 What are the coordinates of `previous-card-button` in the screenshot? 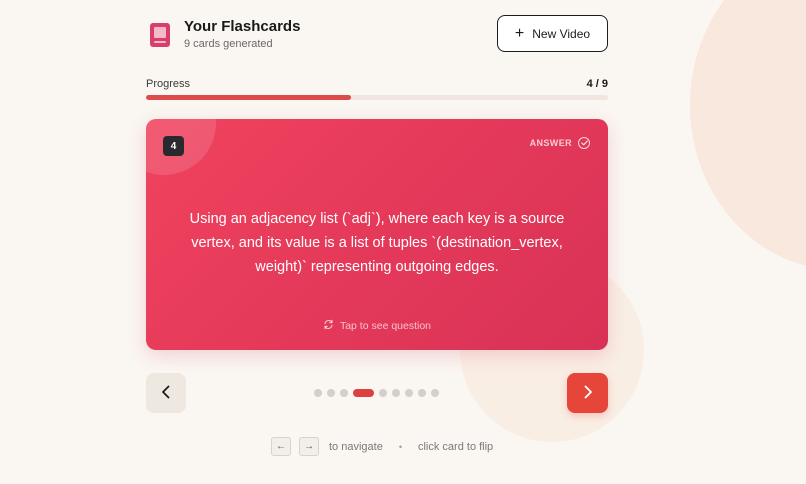 It's located at (166, 393).